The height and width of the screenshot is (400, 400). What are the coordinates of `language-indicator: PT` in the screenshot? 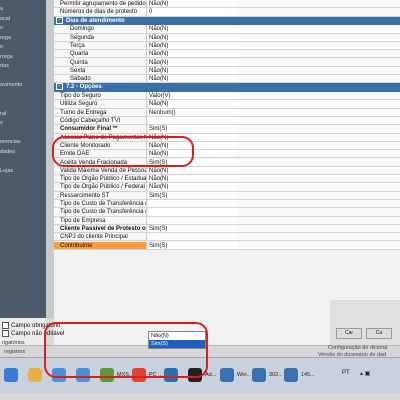 It's located at (346, 373).